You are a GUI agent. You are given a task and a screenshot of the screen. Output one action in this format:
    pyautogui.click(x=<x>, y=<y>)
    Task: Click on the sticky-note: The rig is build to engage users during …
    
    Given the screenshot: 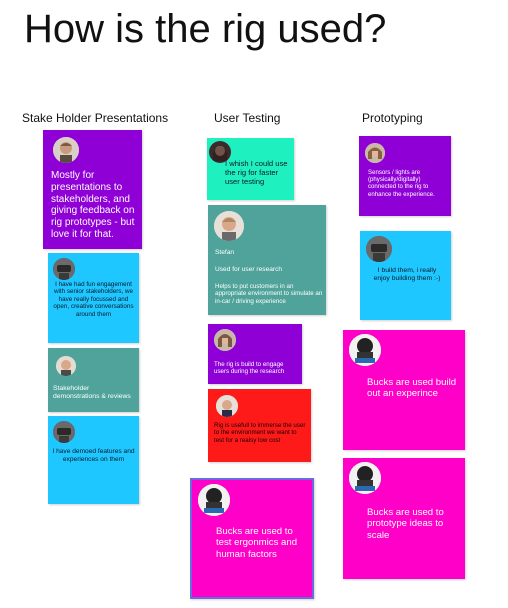 What is the action you would take?
    pyautogui.click(x=255, y=354)
    